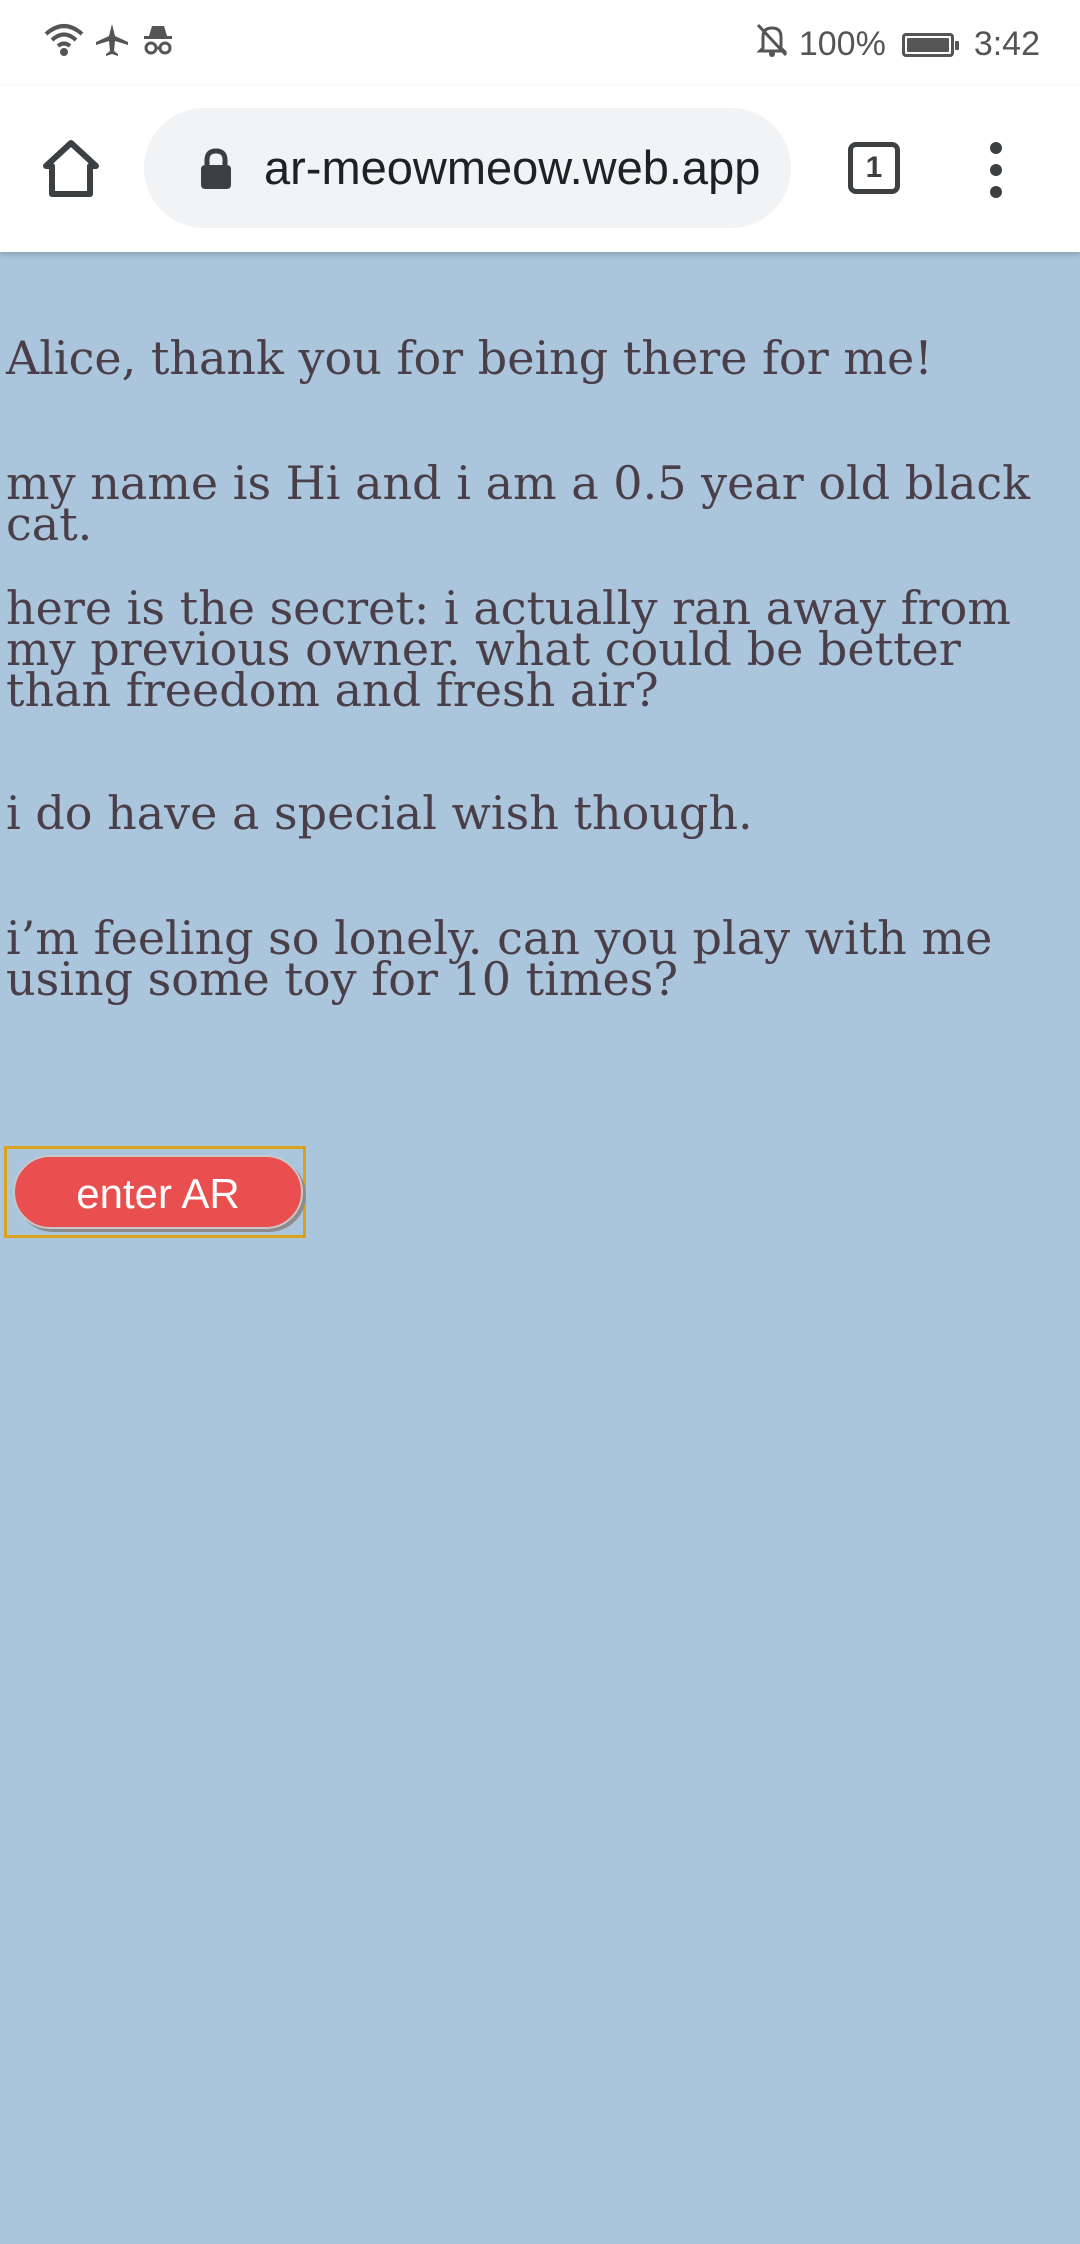  I want to click on url-text: ar-meowmeow.web.app, so click(512, 167).